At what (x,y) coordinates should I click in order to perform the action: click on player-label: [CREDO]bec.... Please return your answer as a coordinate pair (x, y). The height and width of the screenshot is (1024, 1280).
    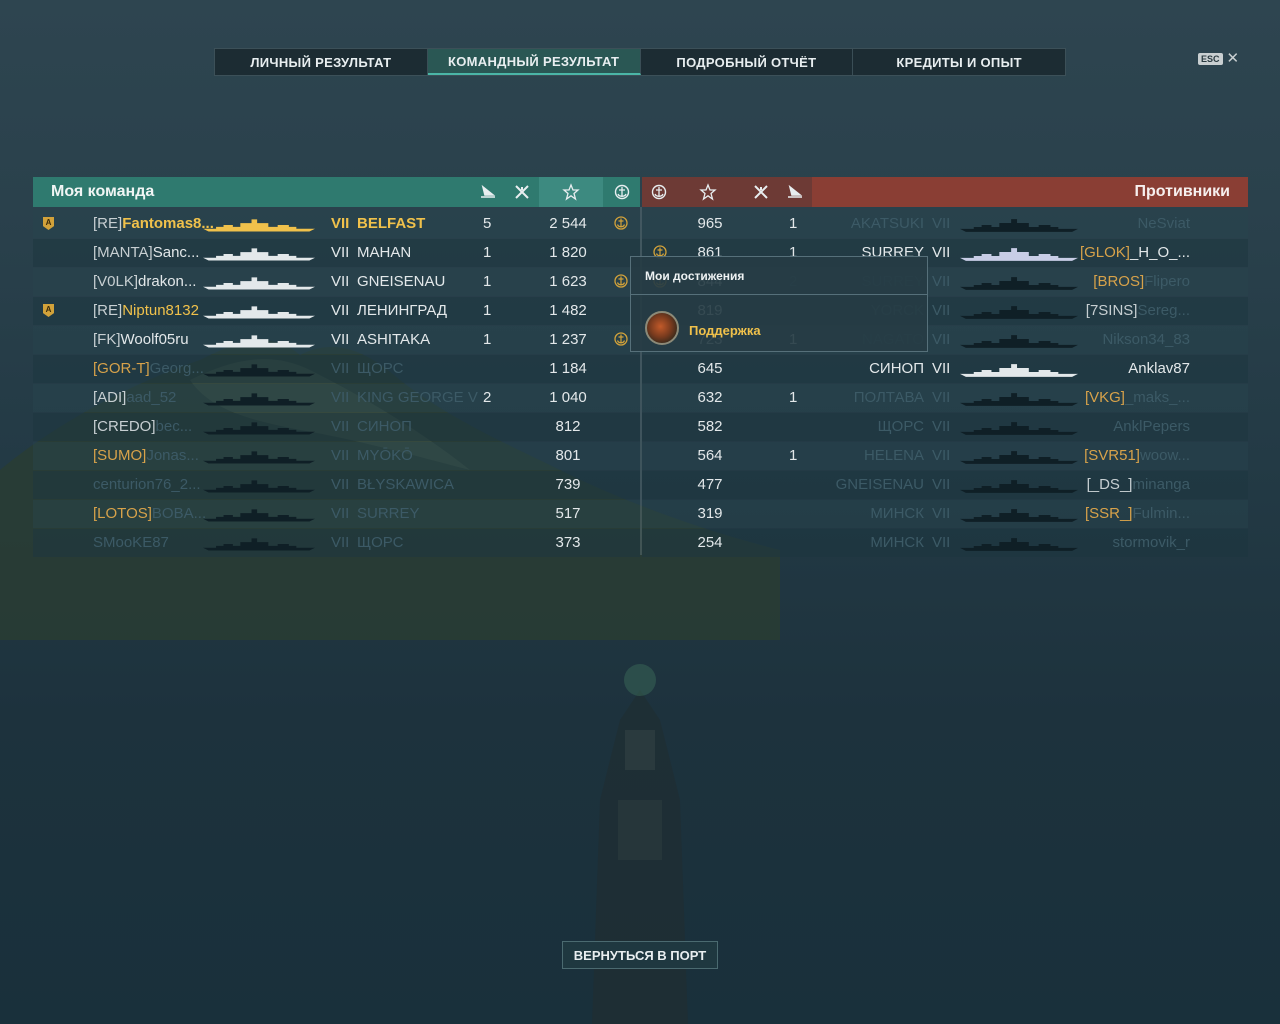
    Looking at the image, I should click on (142, 426).